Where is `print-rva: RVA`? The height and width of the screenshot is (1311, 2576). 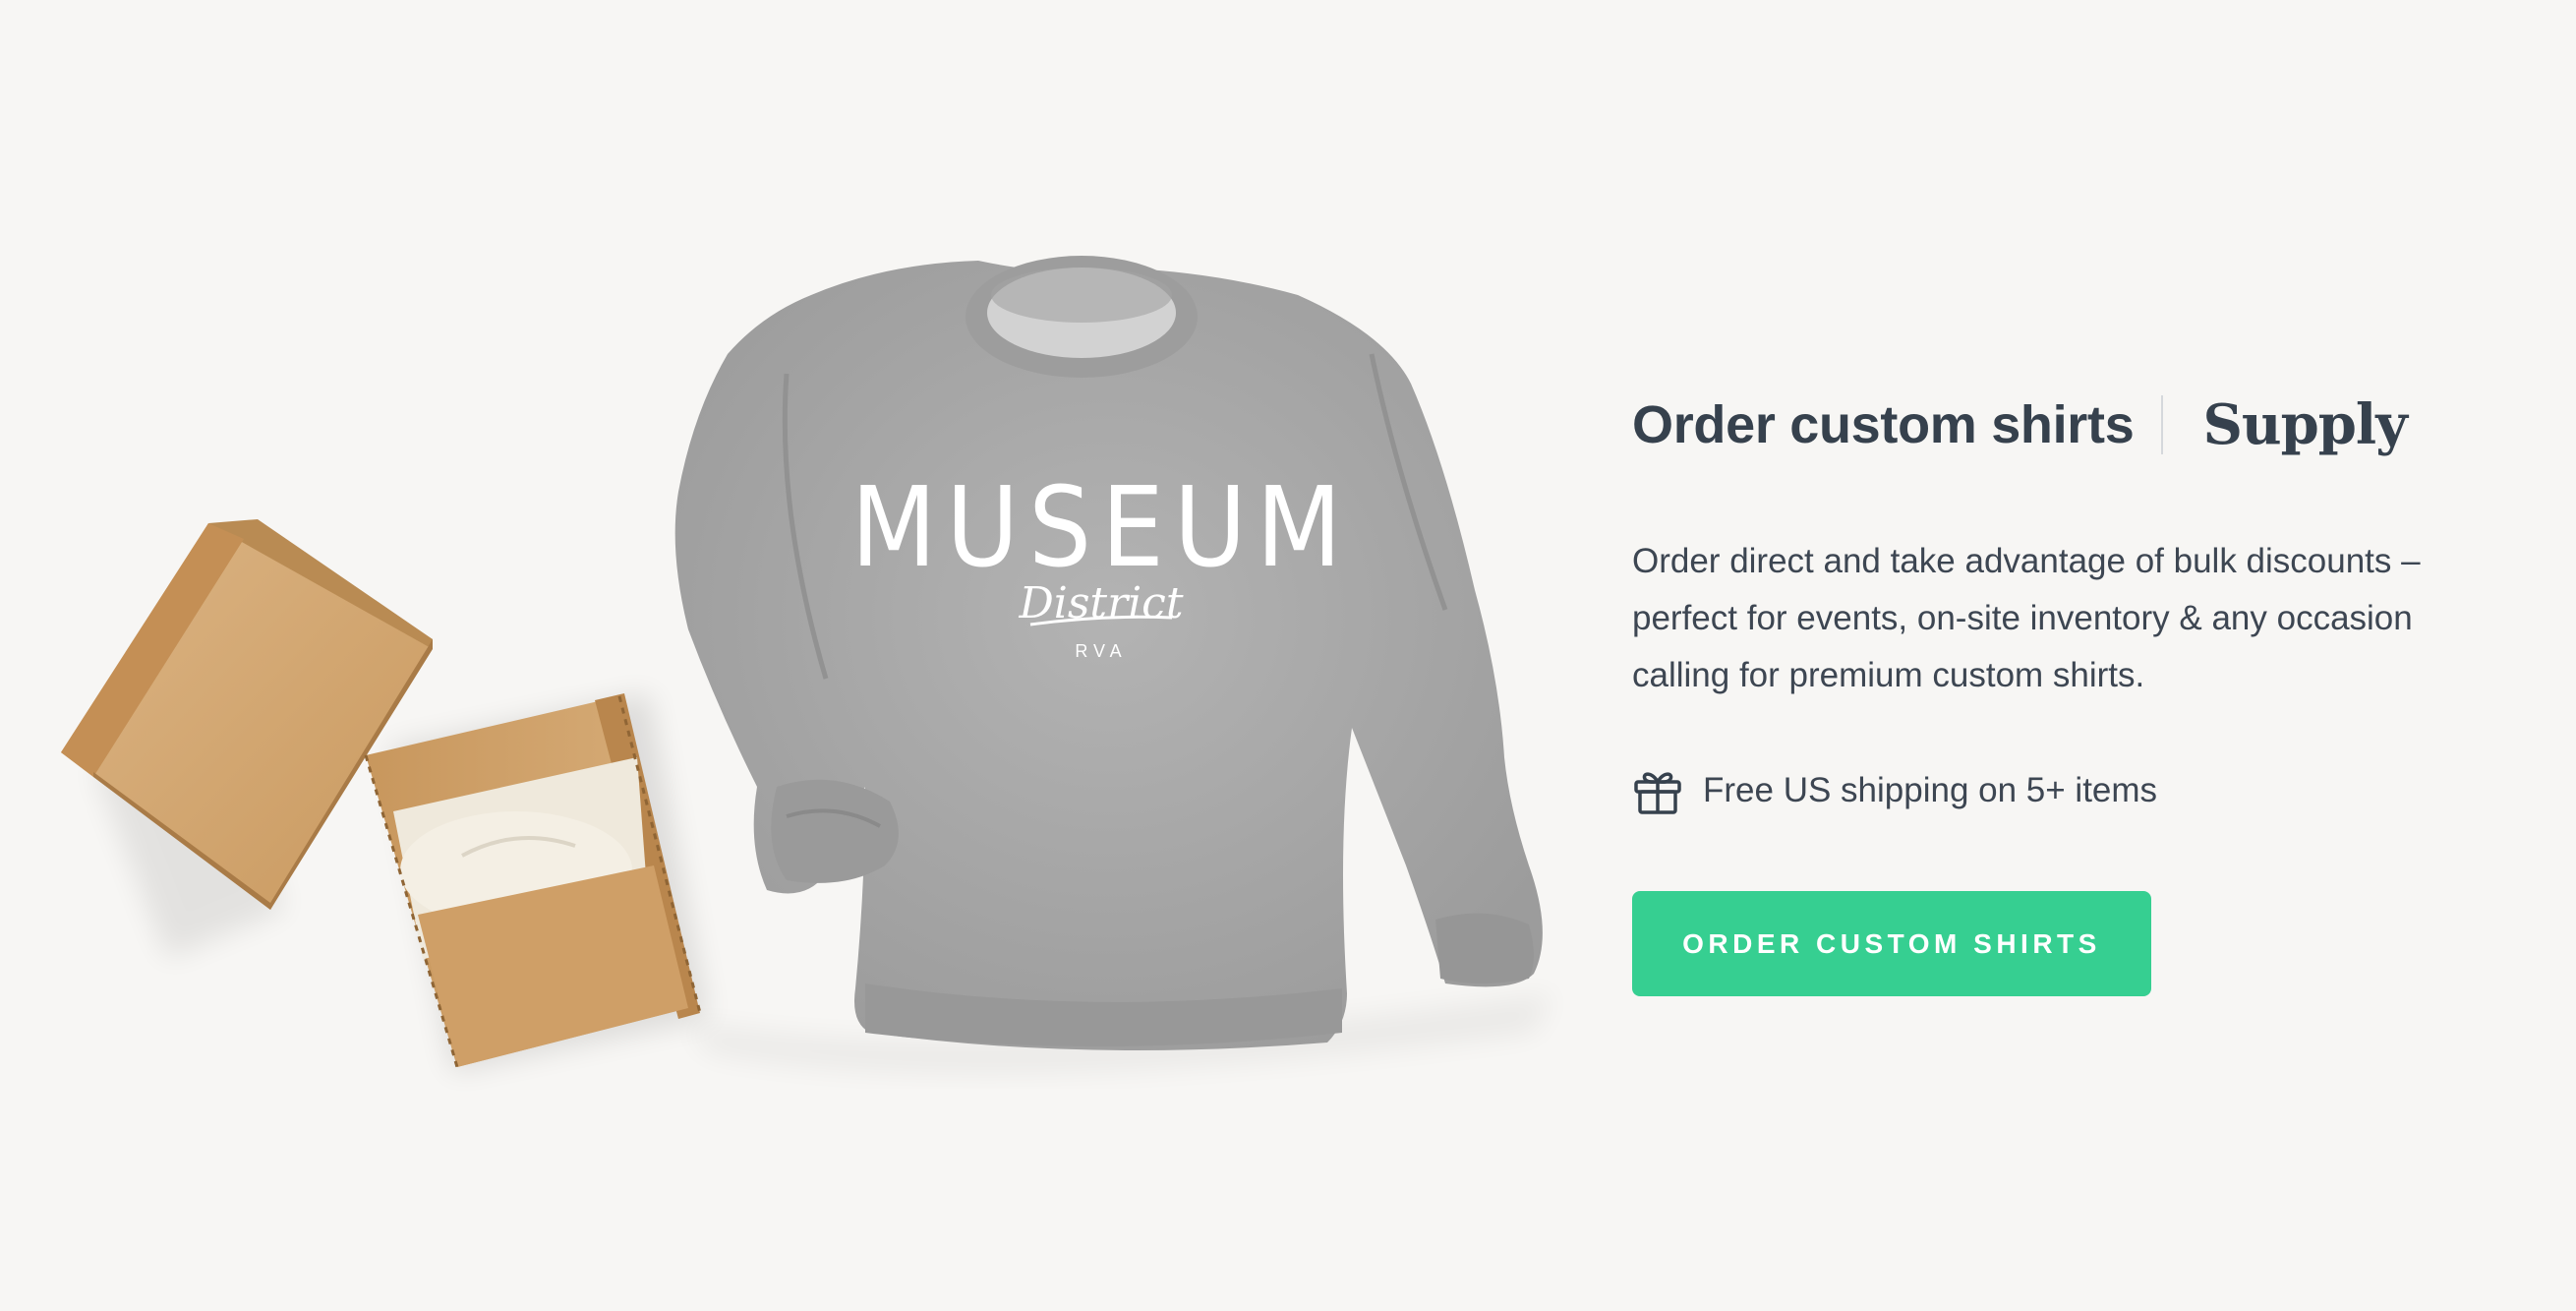
print-rva: RVA is located at coordinates (1101, 651).